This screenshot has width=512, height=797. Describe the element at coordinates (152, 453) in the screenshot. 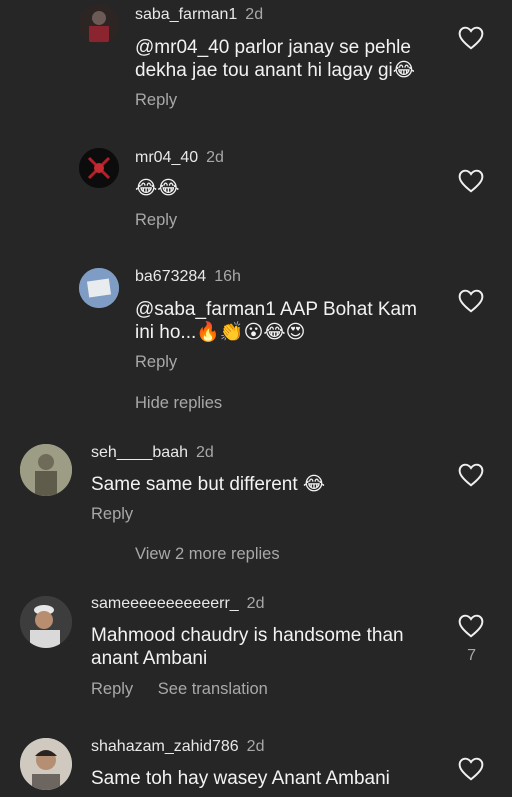

I see `comment-username: seh____baah 2d` at that location.